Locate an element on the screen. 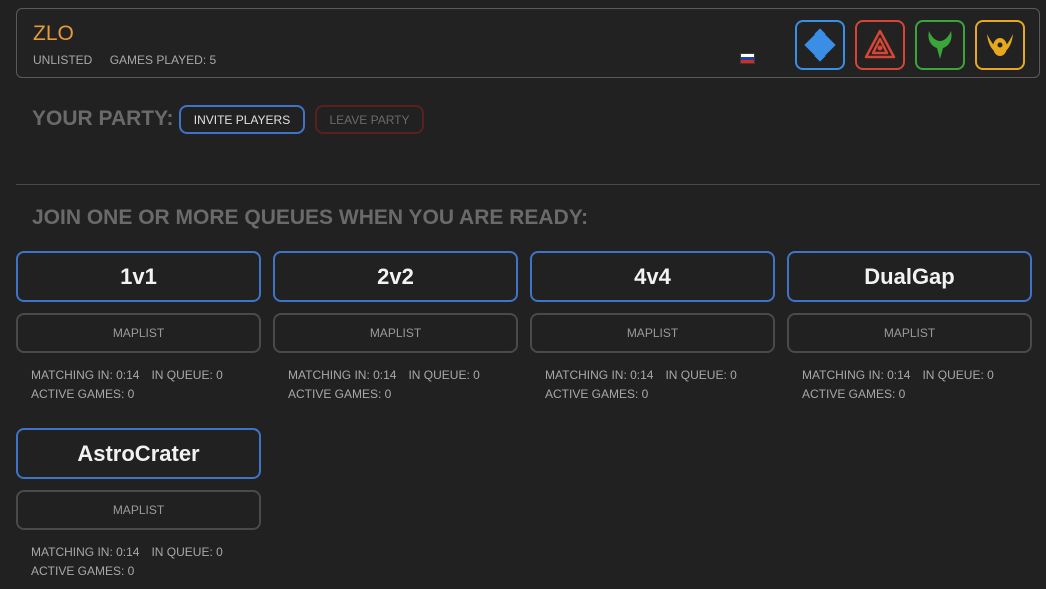 This screenshot has width=1046, height=589. leave-party-button: LEAVE PARTY is located at coordinates (369, 119).